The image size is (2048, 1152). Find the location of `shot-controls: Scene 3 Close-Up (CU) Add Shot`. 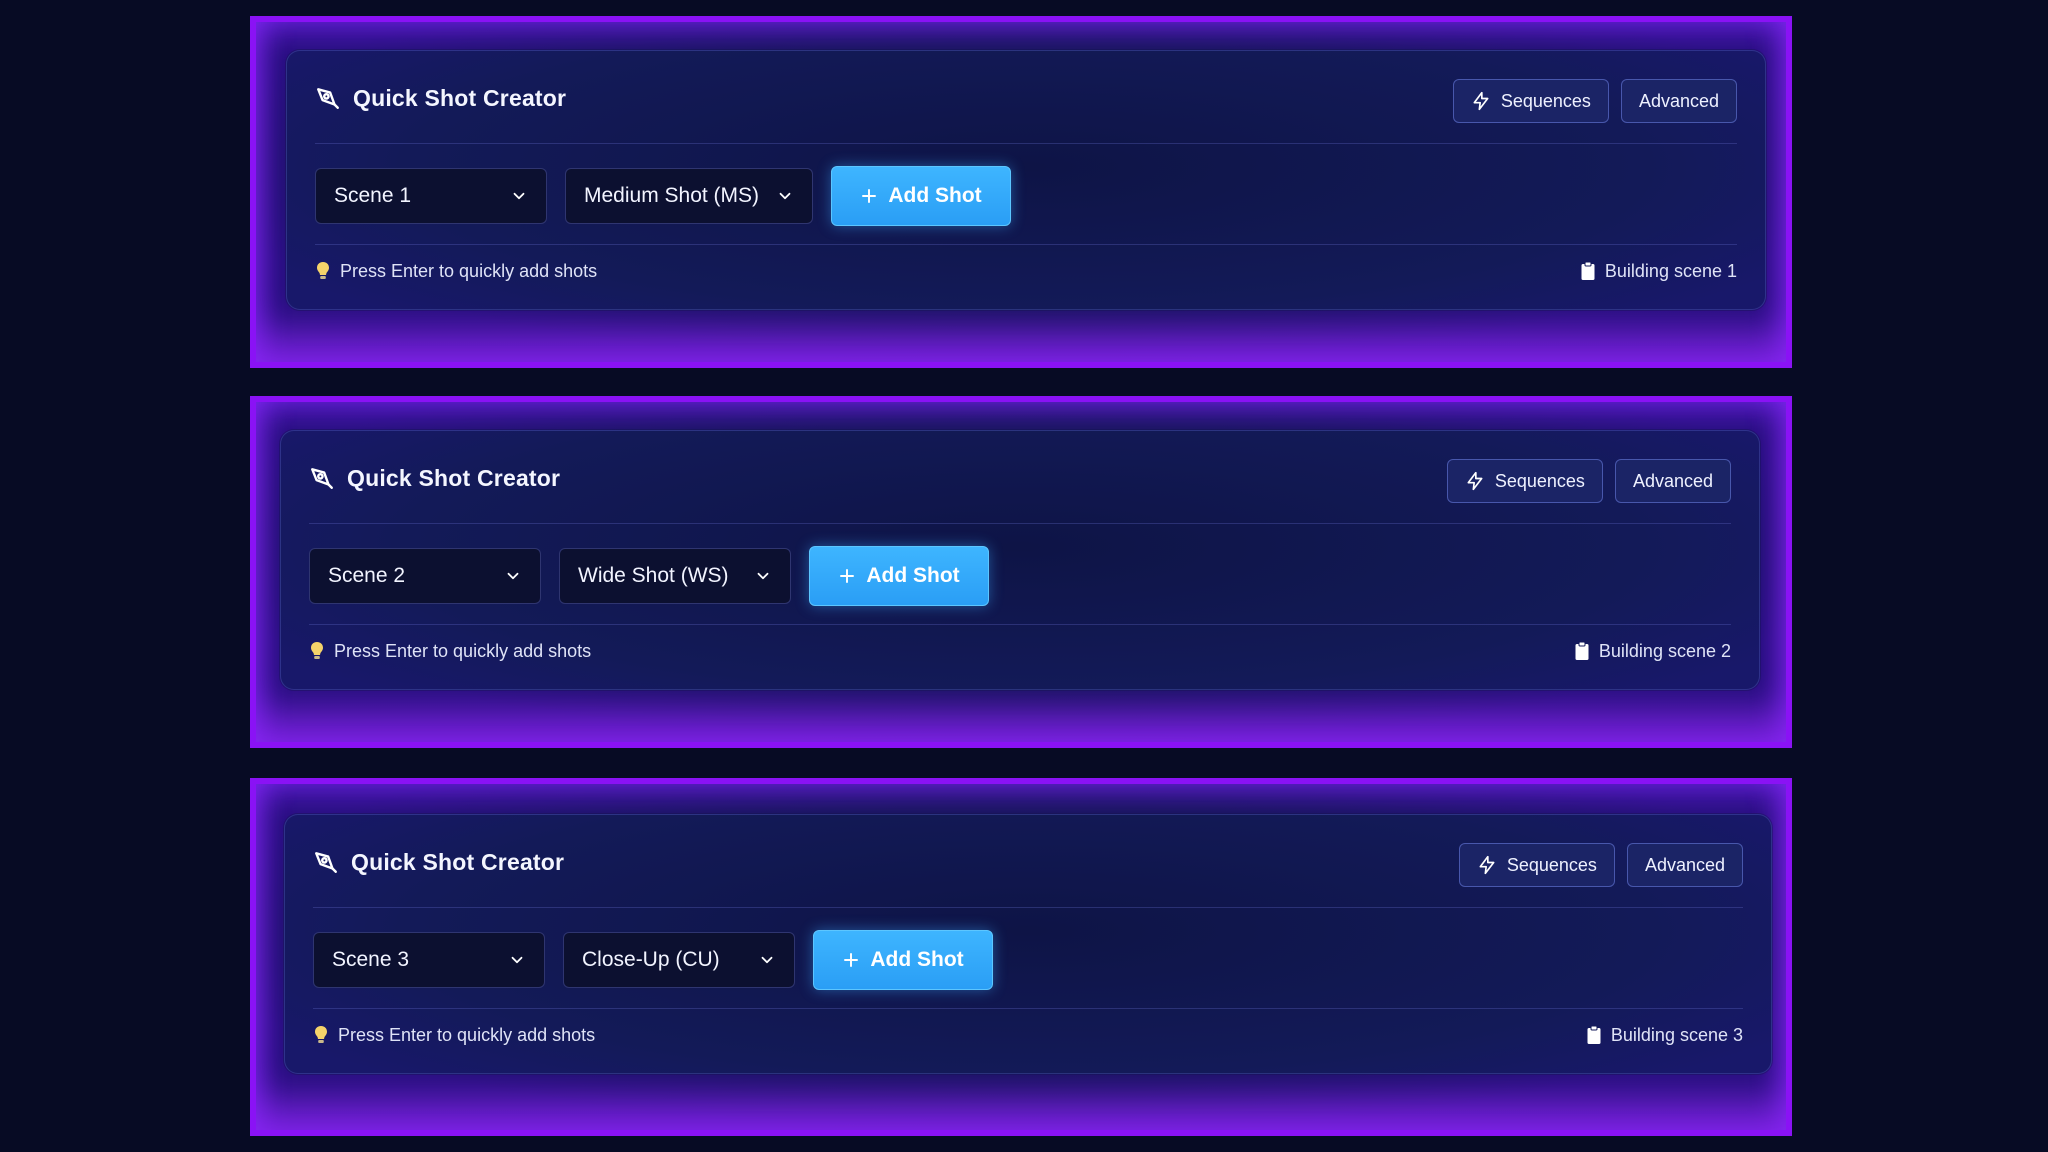

shot-controls: Scene 3 Close-Up (CU) Add Shot is located at coordinates (653, 960).